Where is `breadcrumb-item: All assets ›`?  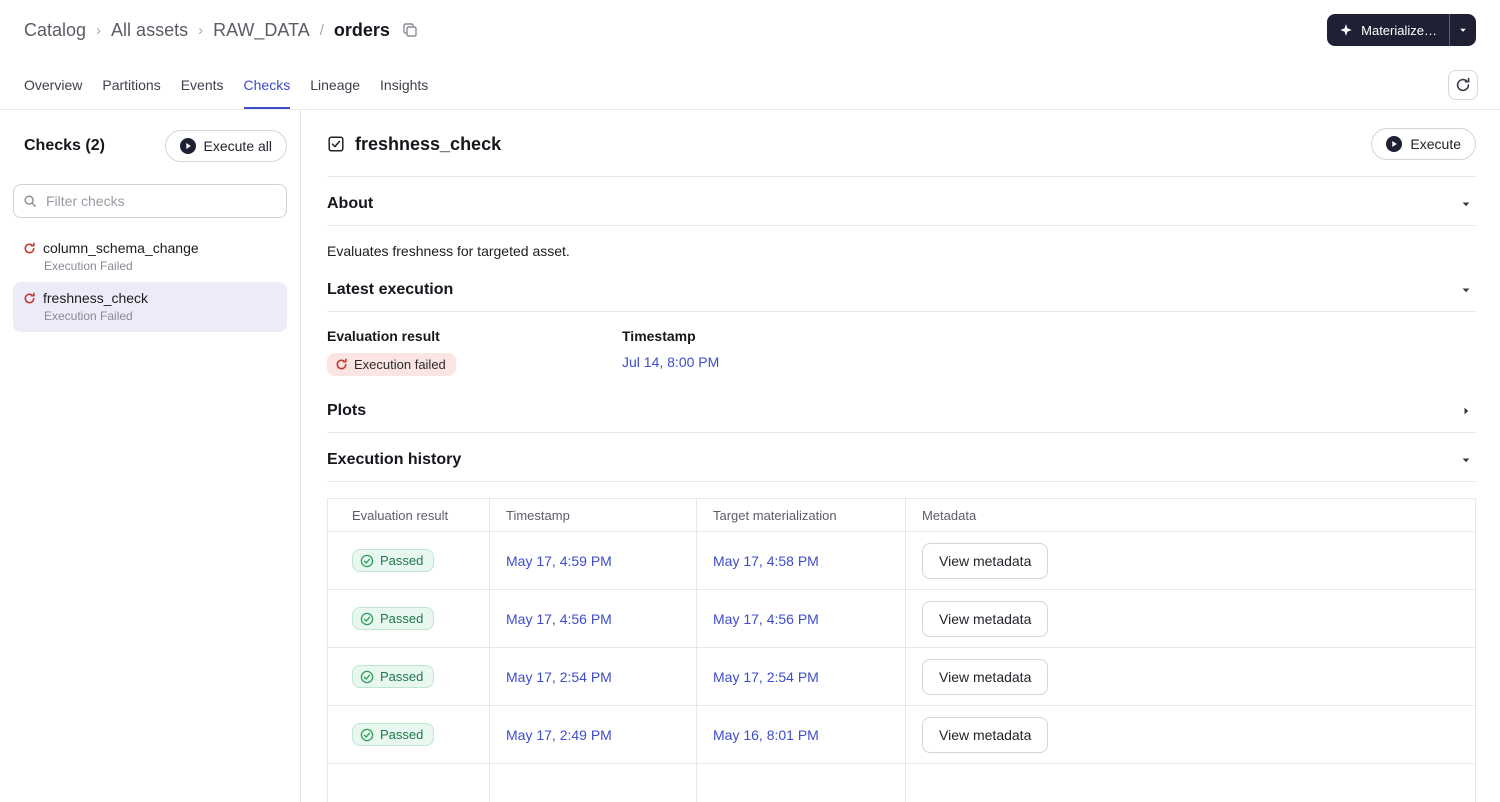
breadcrumb-item: All assets › is located at coordinates (157, 30).